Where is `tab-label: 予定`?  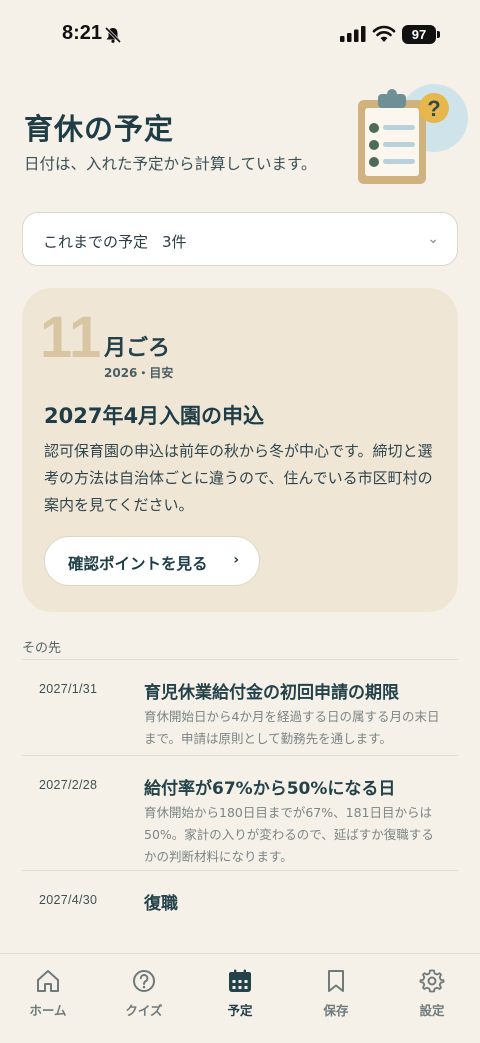 tab-label: 予定 is located at coordinates (240, 1010).